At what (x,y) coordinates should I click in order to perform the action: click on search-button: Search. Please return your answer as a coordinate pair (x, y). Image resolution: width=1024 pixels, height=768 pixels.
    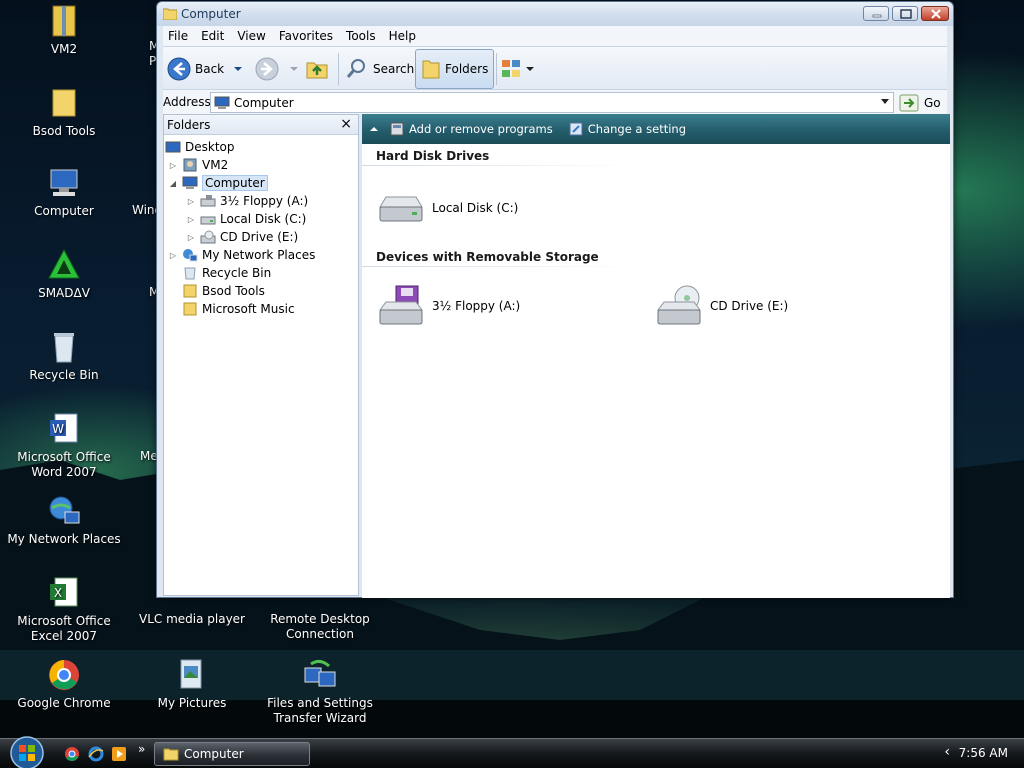
    Looking at the image, I should click on (379, 69).